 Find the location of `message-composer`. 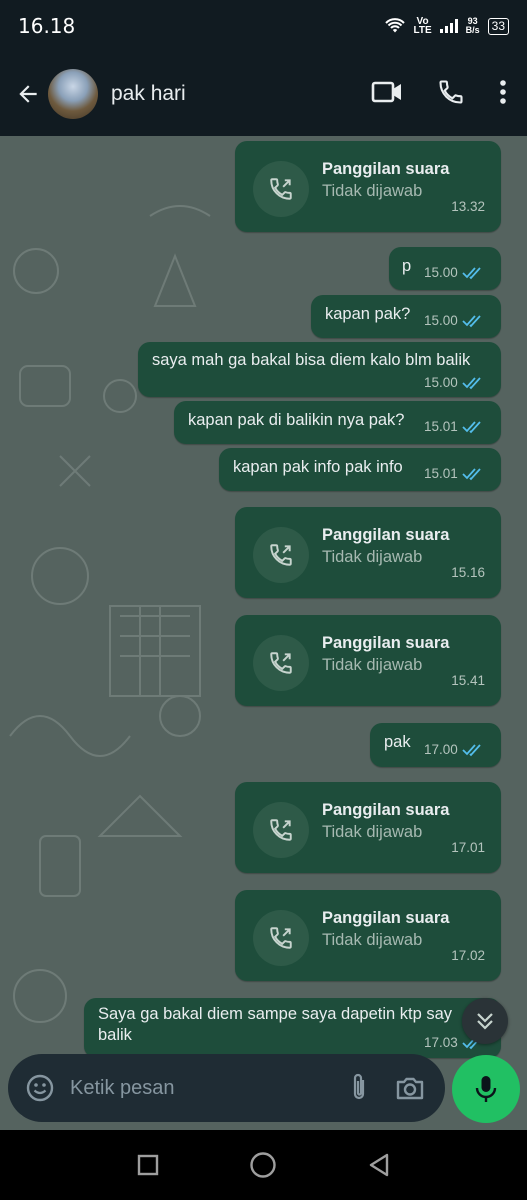

message-composer is located at coordinates (226, 1088).